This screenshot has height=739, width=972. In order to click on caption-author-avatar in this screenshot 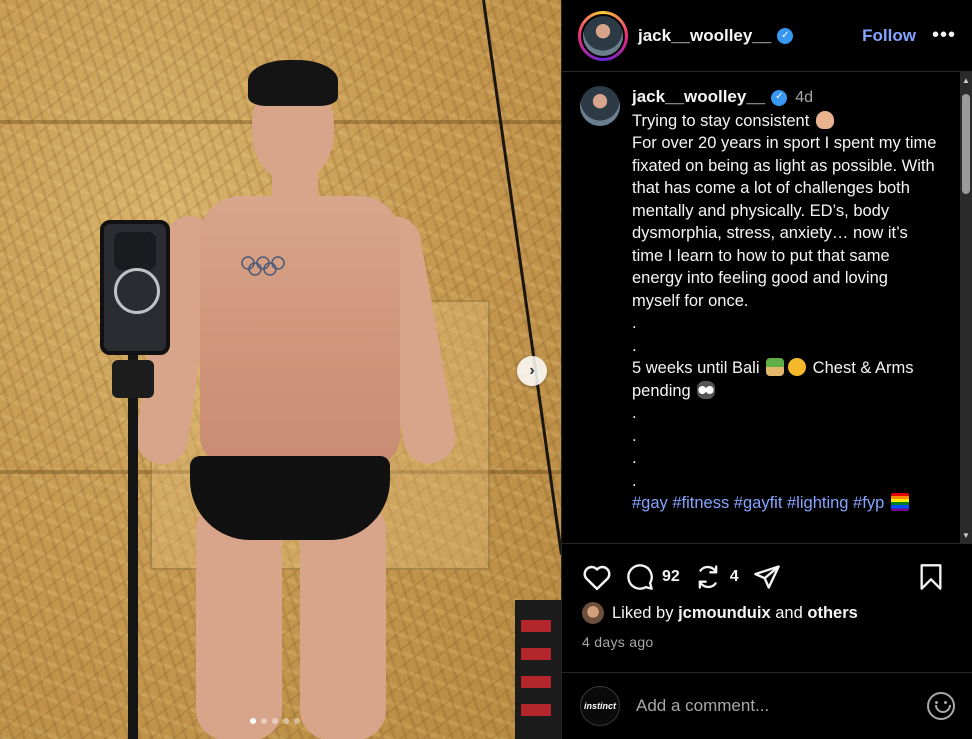, I will do `click(600, 106)`.